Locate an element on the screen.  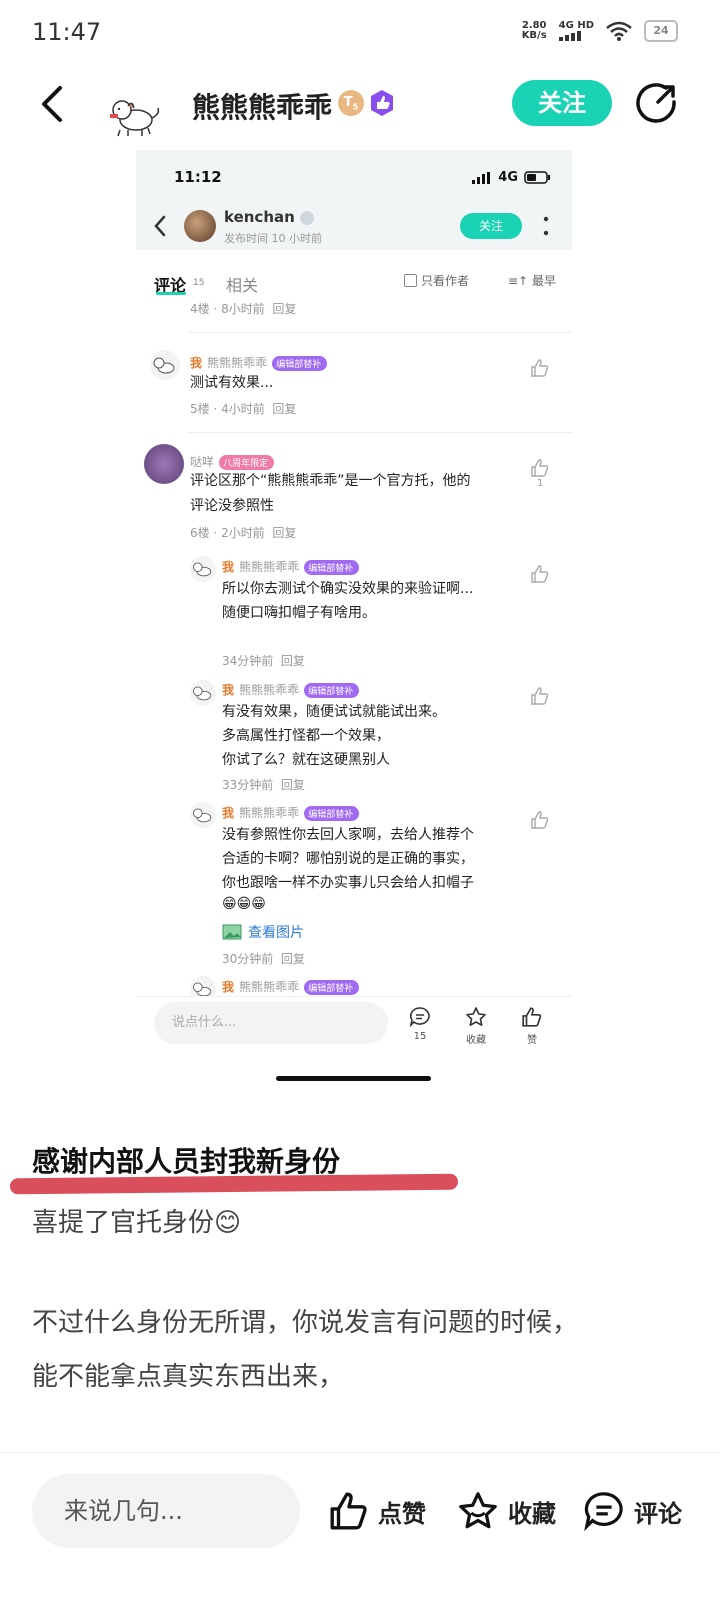
post-paragraph: 喜提了官托身份😊 is located at coordinates (137, 1223).